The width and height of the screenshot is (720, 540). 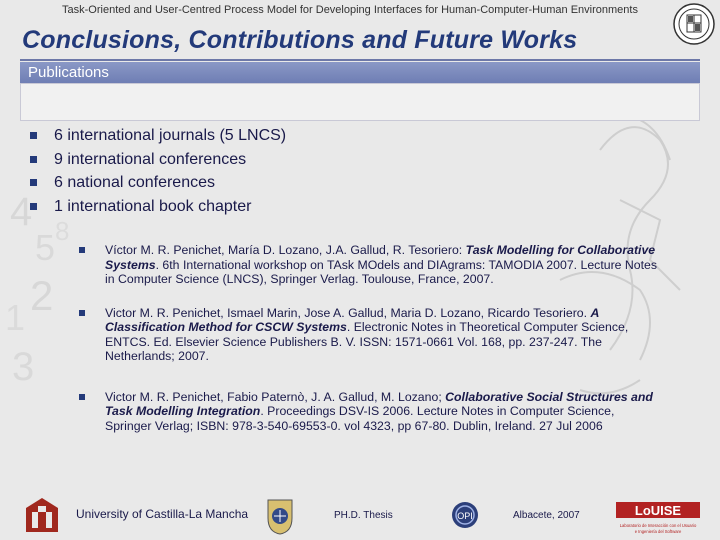 What do you see at coordinates (68, 72) in the screenshot?
I see `section-label: Publications` at bounding box center [68, 72].